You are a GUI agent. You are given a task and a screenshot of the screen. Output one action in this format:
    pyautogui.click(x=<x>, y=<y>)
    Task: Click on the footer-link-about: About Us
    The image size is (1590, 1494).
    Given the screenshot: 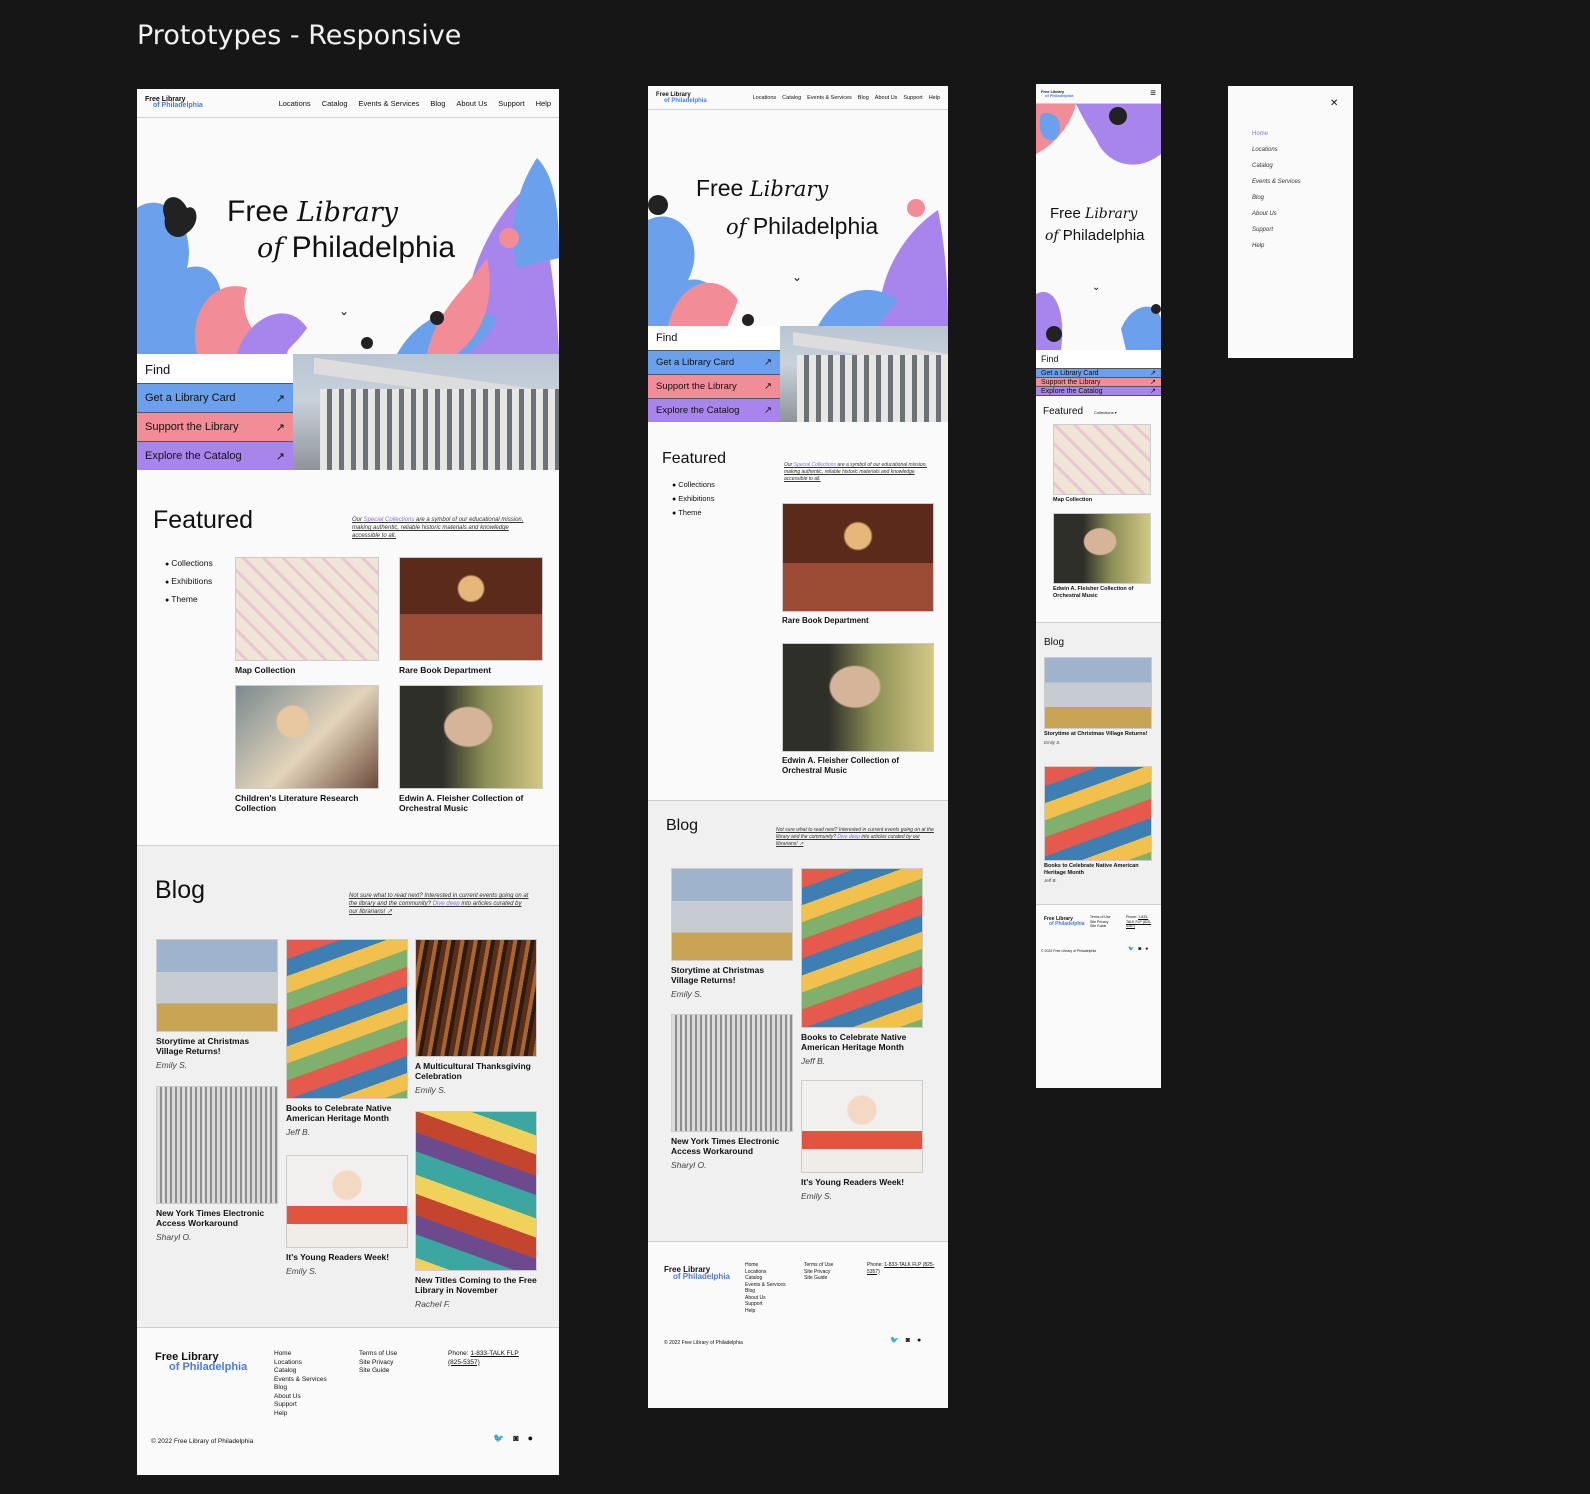 What is the action you would take?
    pyautogui.click(x=300, y=1397)
    